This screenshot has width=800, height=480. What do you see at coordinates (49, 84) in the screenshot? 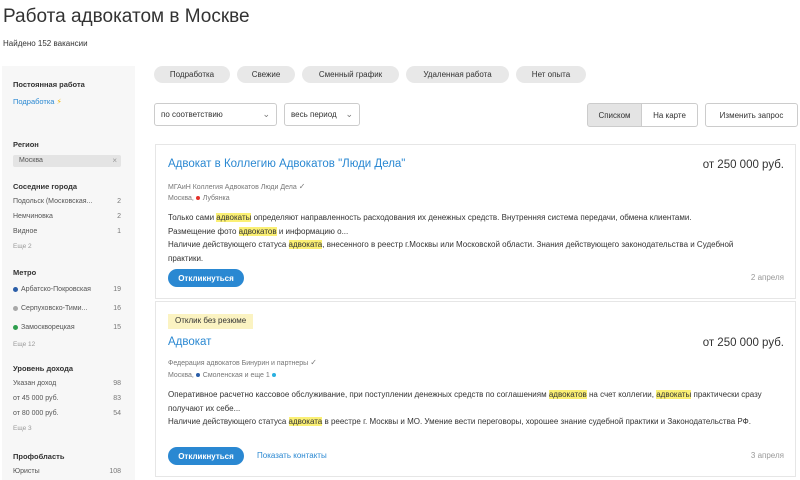
I see `sb-permanent-heading: Постоянная работа` at bounding box center [49, 84].